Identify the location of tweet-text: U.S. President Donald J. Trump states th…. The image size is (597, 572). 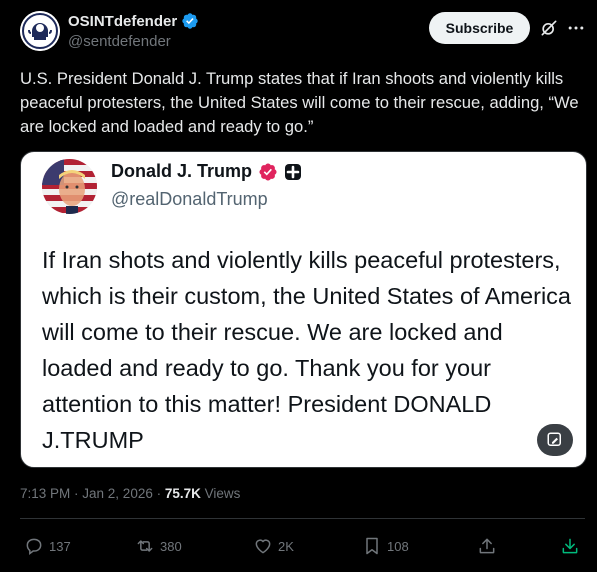
(299, 102).